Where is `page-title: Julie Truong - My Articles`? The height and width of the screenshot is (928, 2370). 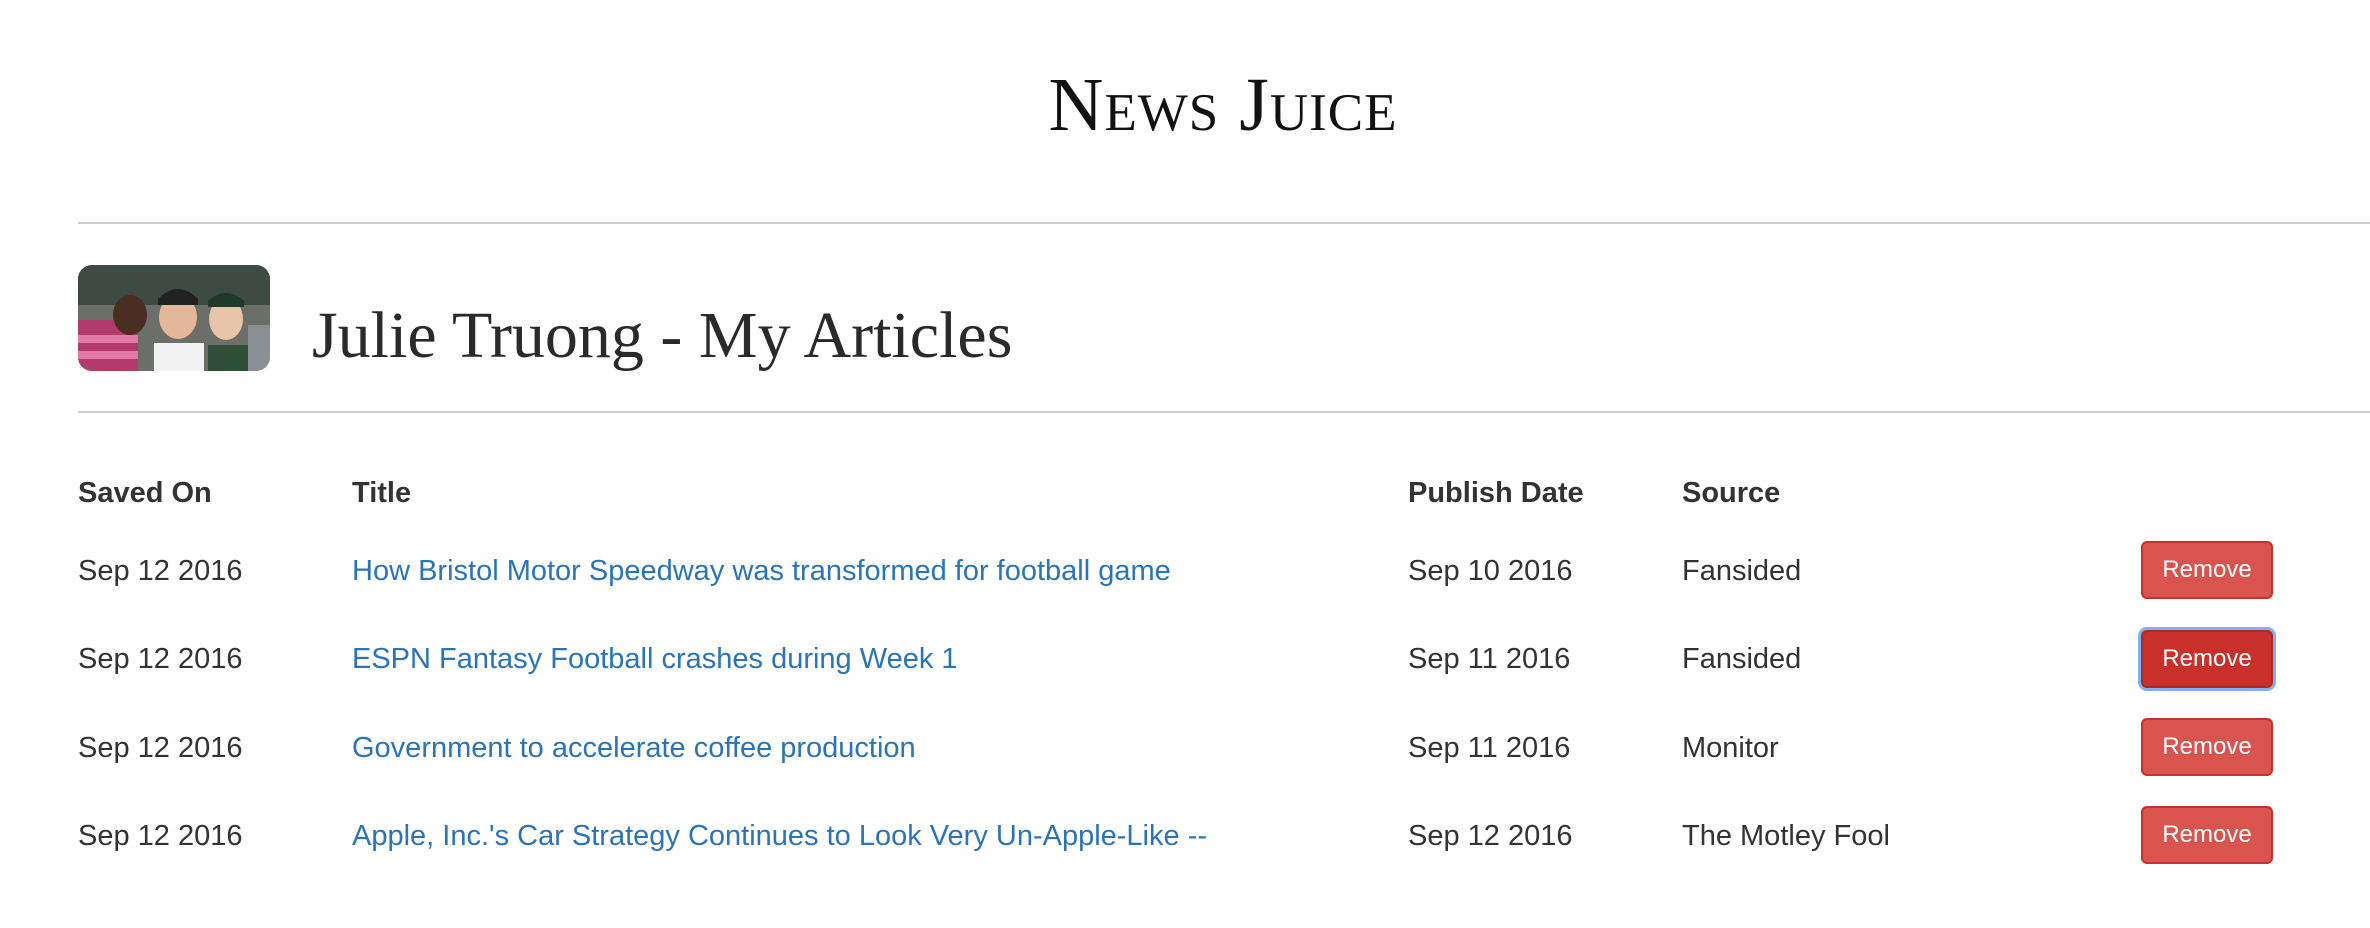
page-title: Julie Truong - My Articles is located at coordinates (662, 335).